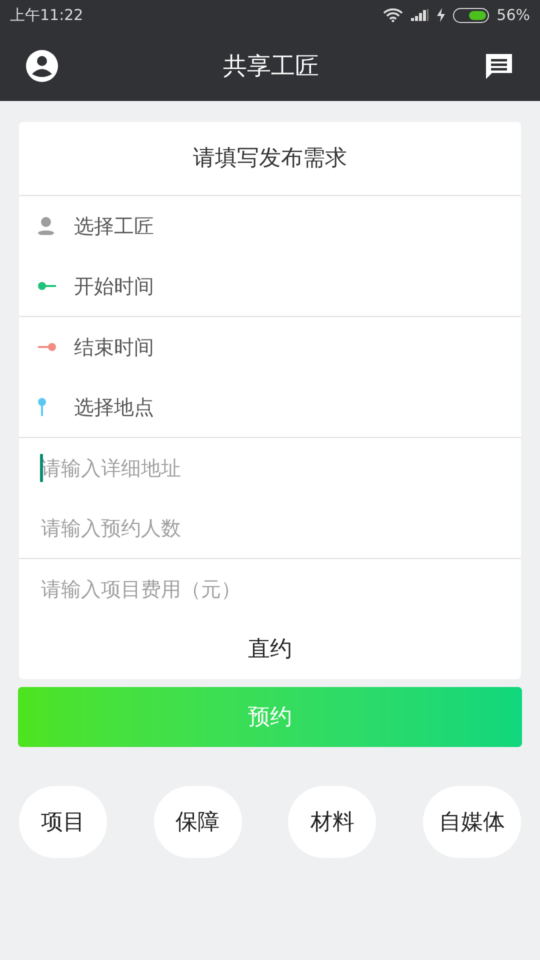  I want to click on direct-label: 直约, so click(270, 650).